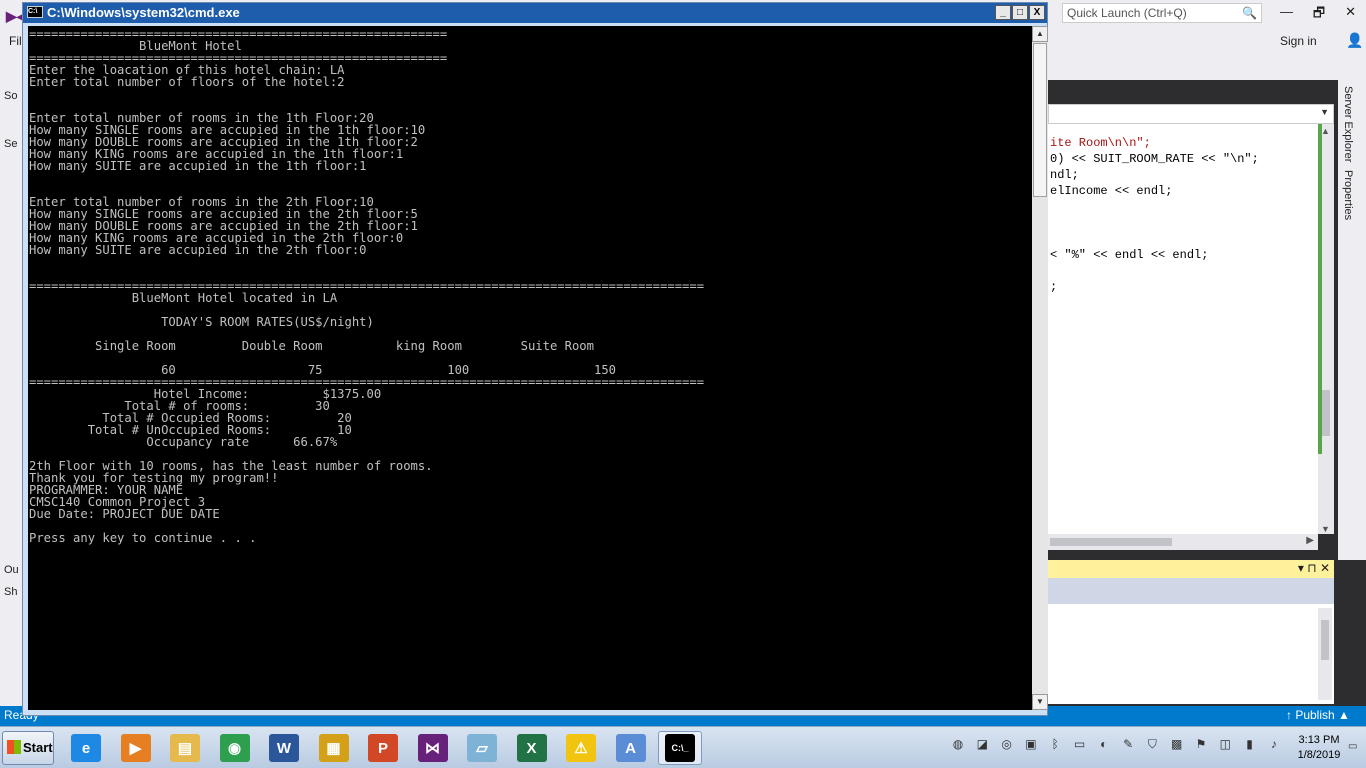 This screenshot has width=1366, height=768. What do you see at coordinates (35, 12) in the screenshot?
I see `cmd-icon: C:\` at bounding box center [35, 12].